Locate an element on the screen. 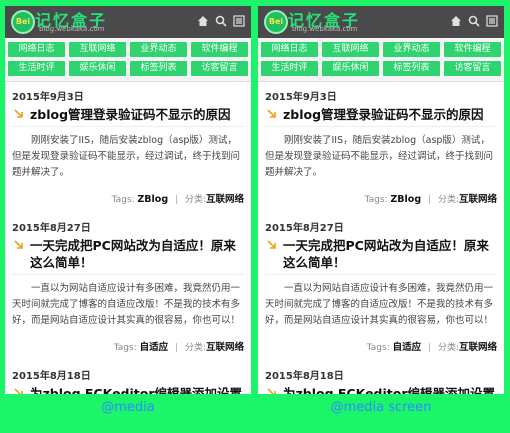  caption-media: @media is located at coordinates (128, 407).